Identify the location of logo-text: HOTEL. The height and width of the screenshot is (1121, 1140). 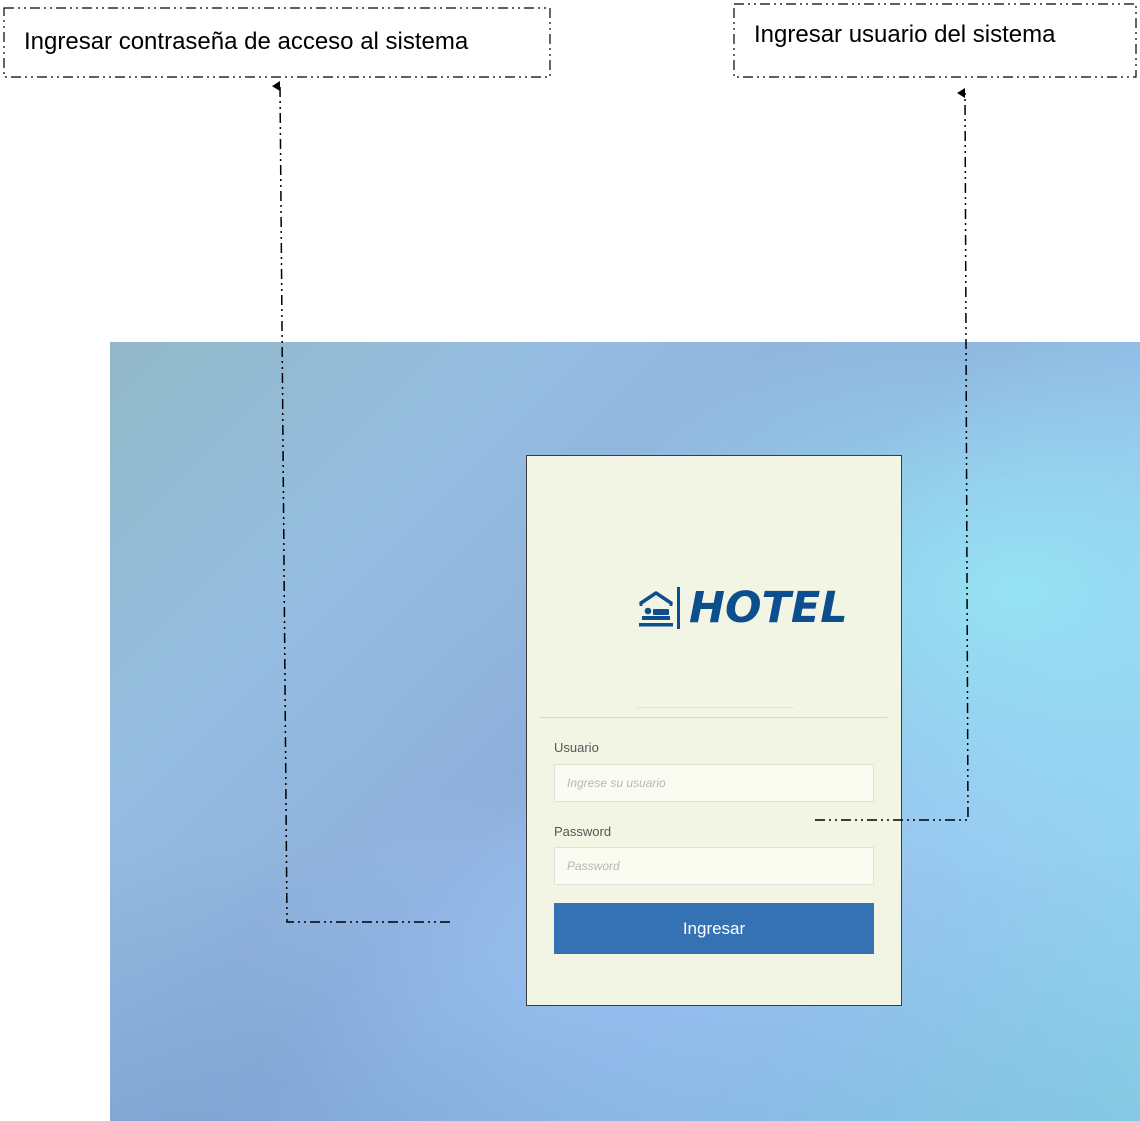
(768, 607).